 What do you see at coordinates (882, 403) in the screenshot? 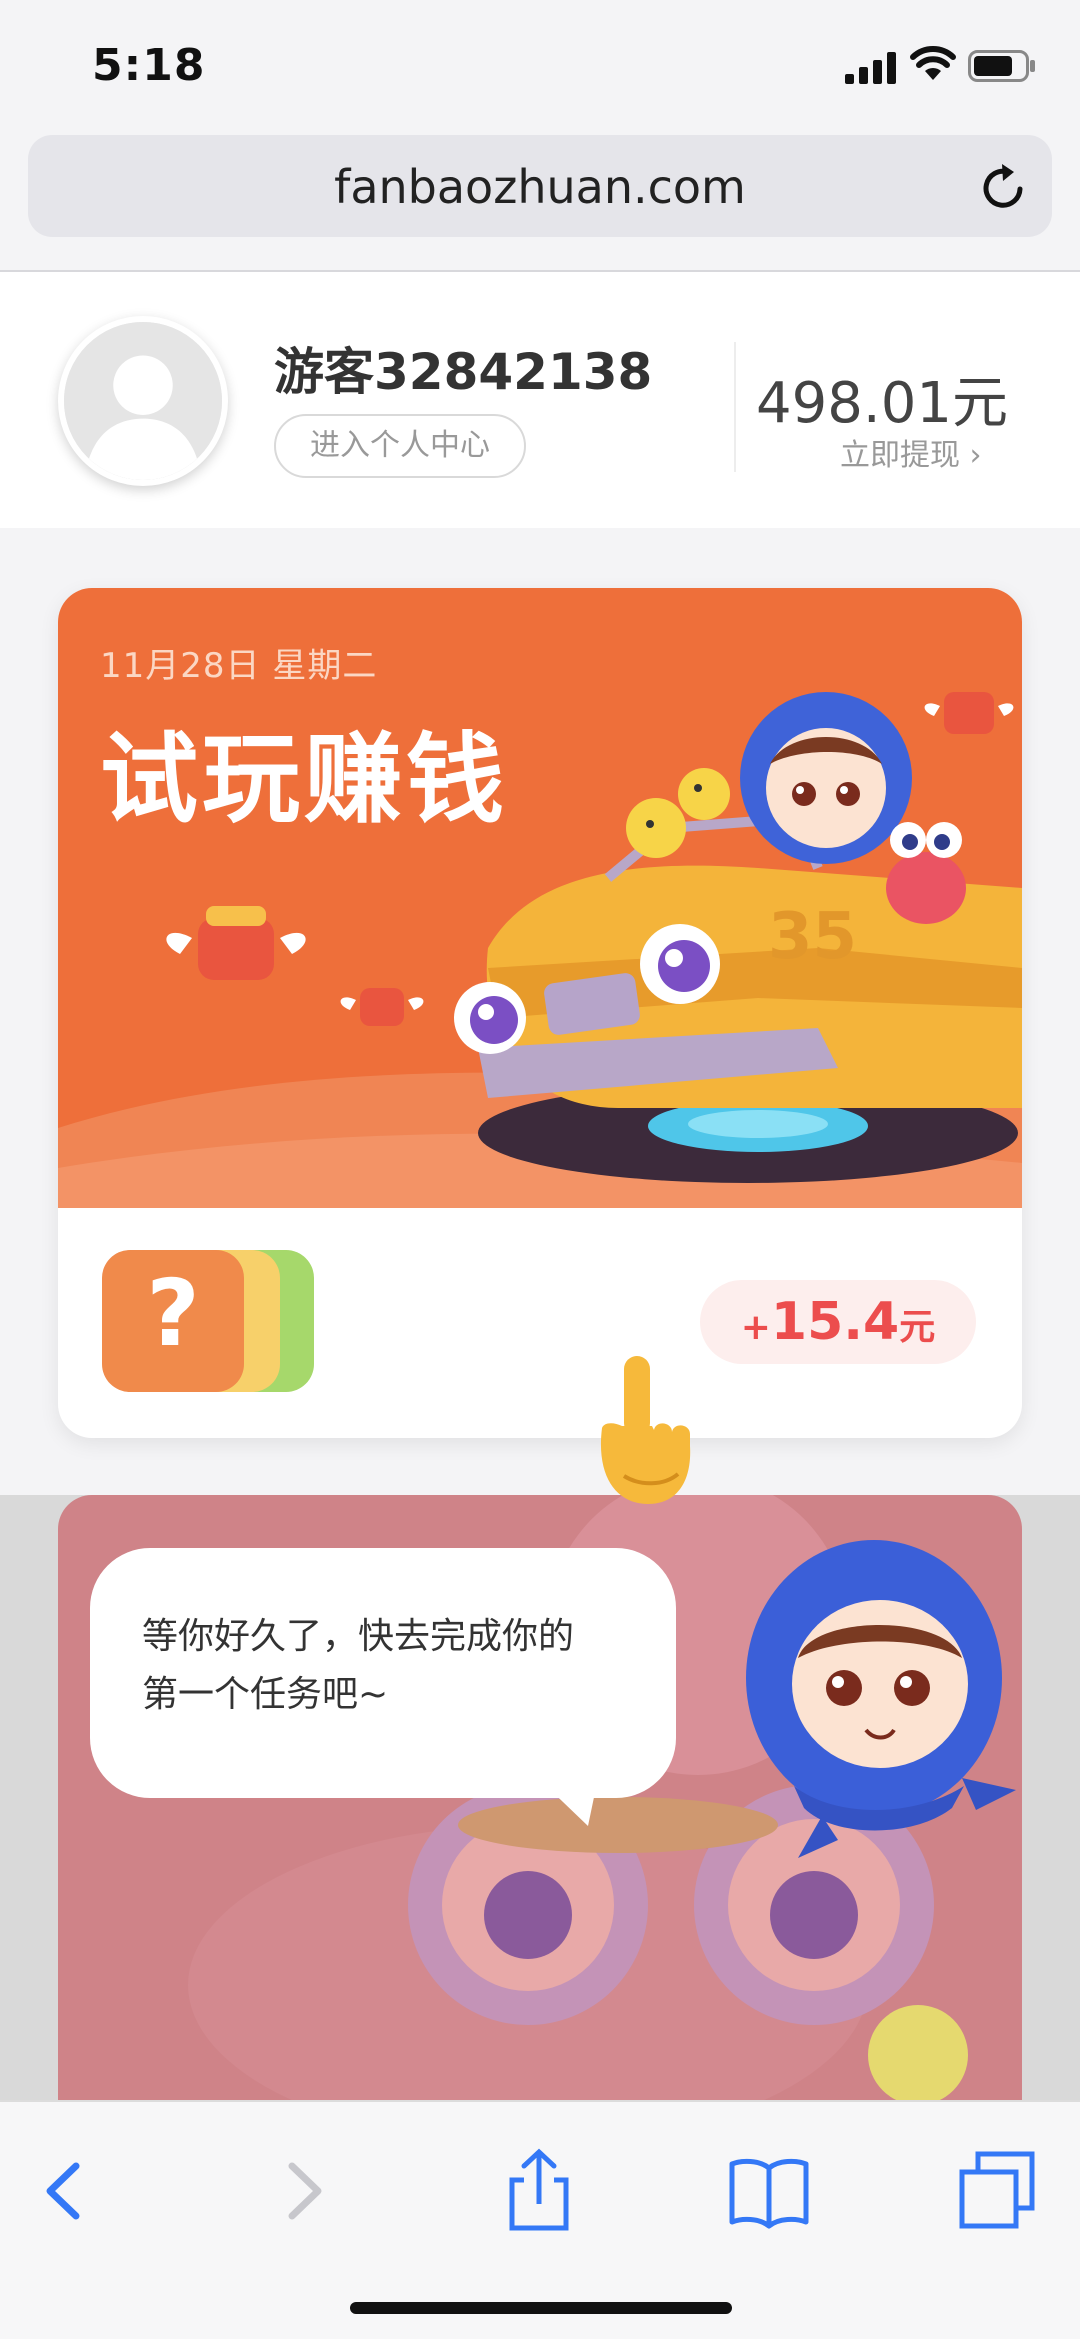
I see `balance-amount: 498.01元` at bounding box center [882, 403].